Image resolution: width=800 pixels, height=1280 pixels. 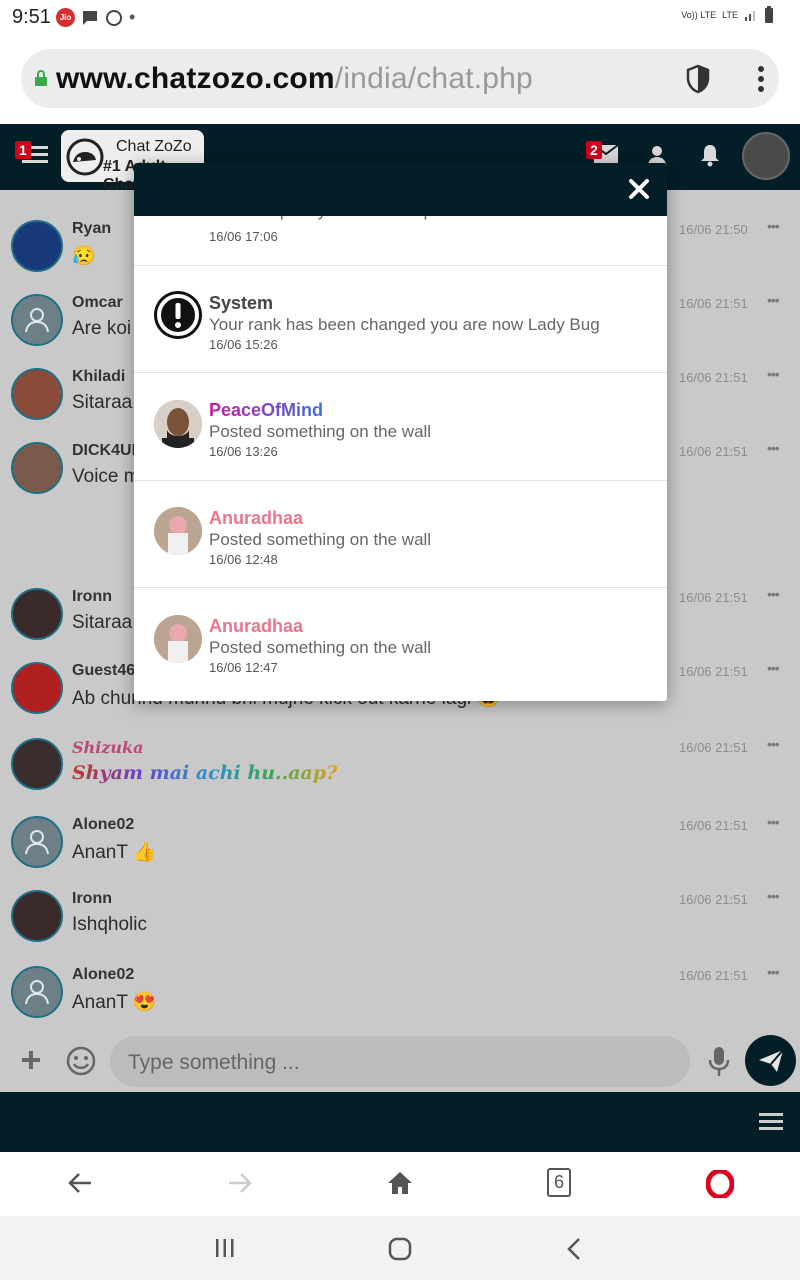 What do you see at coordinates (400, 189) in the screenshot?
I see `modal-header-bar` at bounding box center [400, 189].